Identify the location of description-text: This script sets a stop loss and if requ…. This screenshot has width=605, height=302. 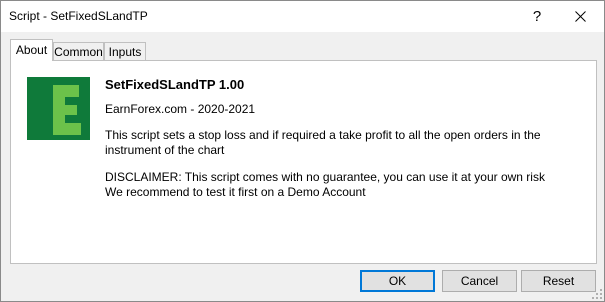
(323, 142).